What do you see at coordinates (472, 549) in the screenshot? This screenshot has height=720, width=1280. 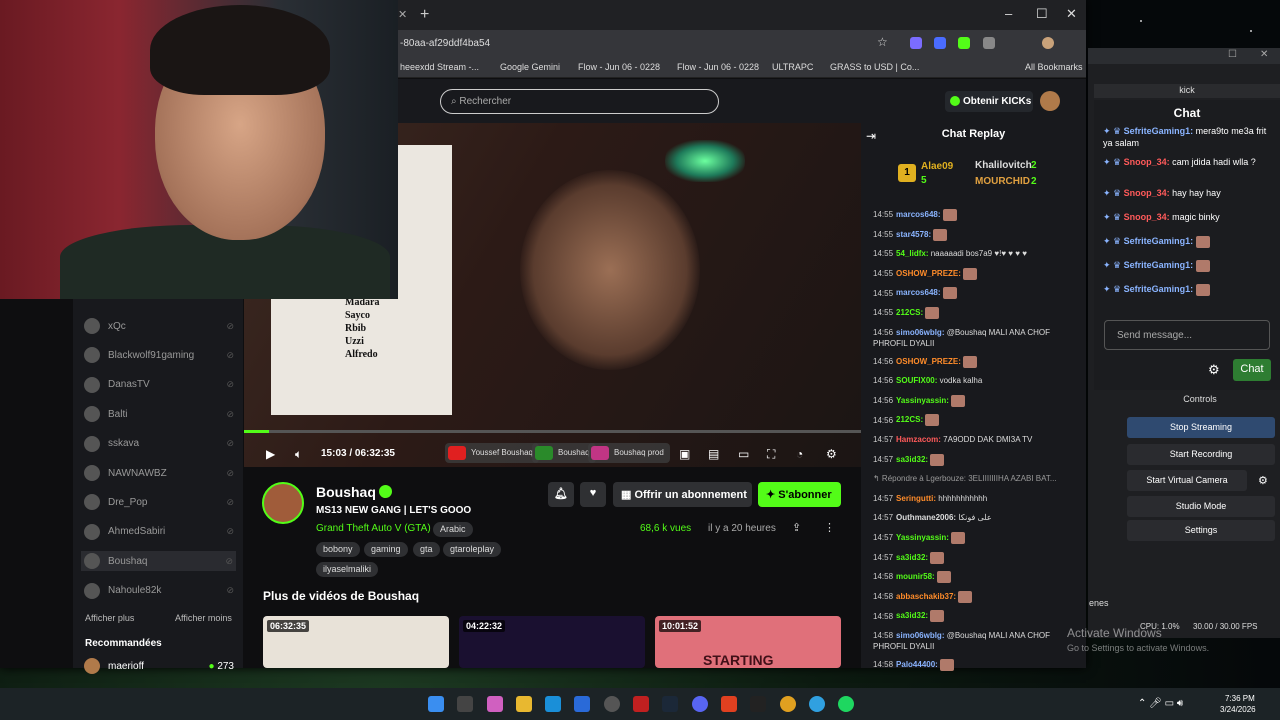 I see `tag: gtaroleplay` at bounding box center [472, 549].